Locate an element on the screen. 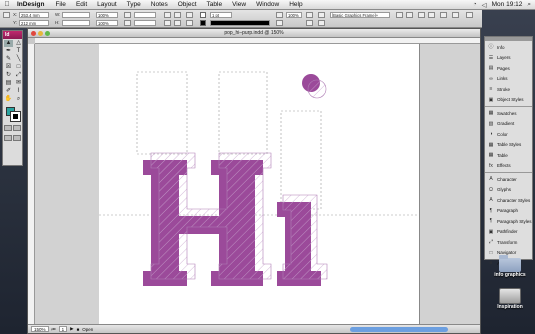 Image resolution: width=535 pixels, height=334 pixels. panel-color: ◑ Color is located at coordinates (508, 134).